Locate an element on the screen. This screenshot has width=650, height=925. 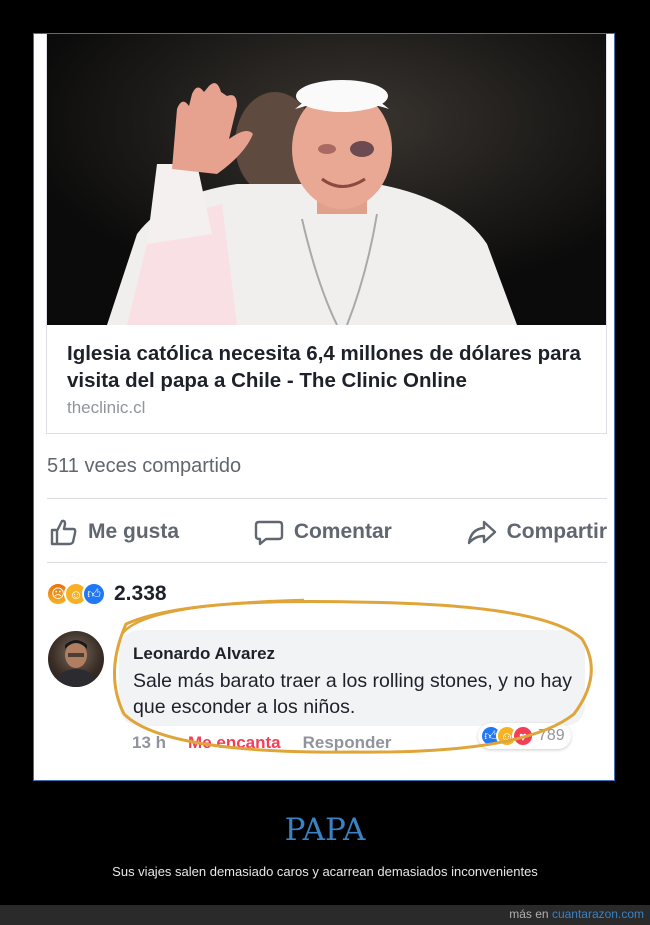
like-icon: 👍︎ is located at coordinates (94, 594).